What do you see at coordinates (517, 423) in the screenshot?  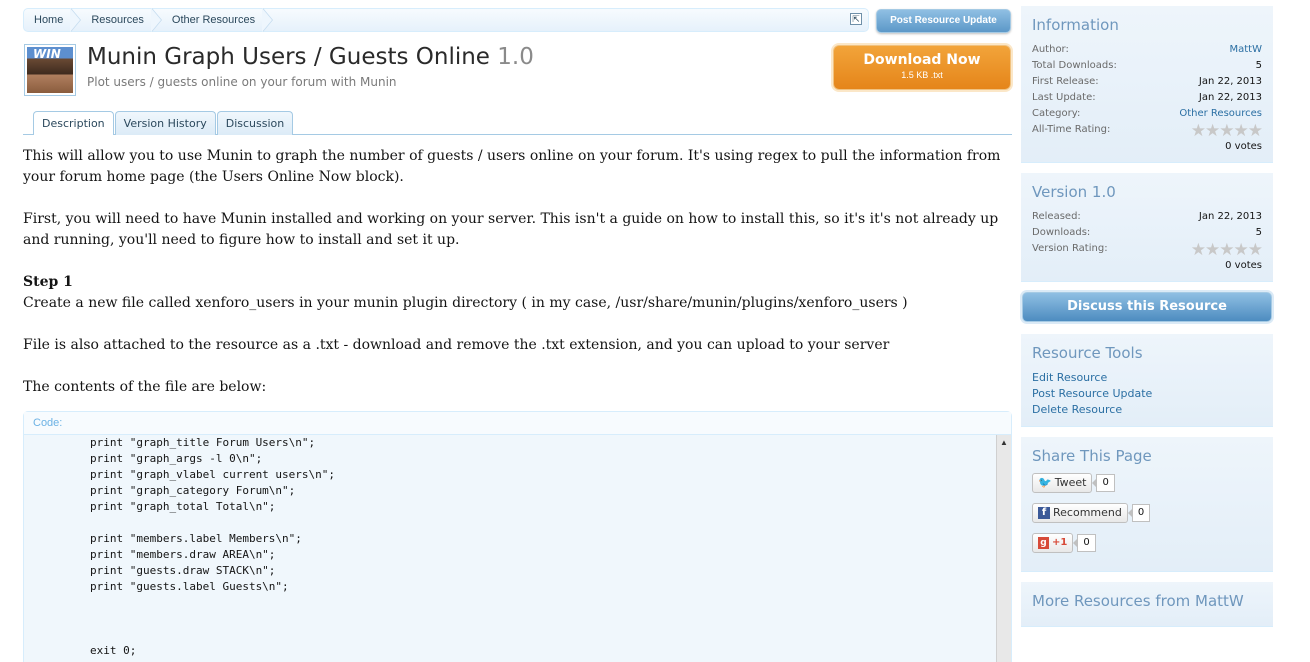 I see `code-label: Code:` at bounding box center [517, 423].